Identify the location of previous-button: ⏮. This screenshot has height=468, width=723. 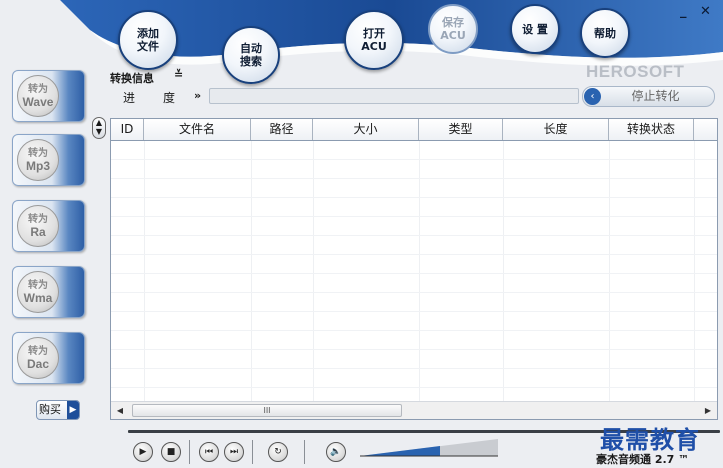
(209, 452).